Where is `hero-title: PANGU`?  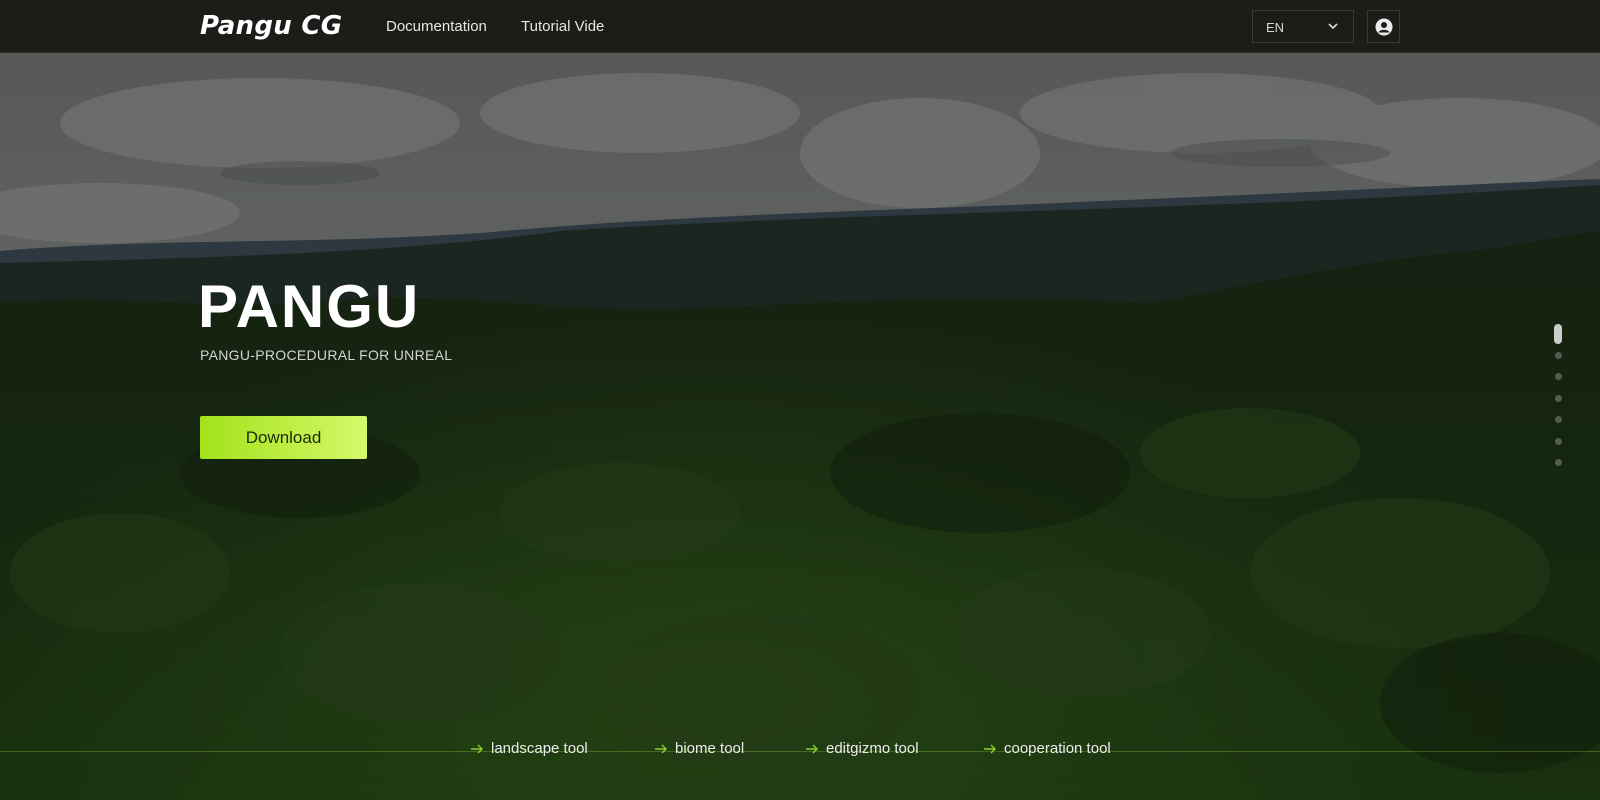 hero-title: PANGU is located at coordinates (309, 306).